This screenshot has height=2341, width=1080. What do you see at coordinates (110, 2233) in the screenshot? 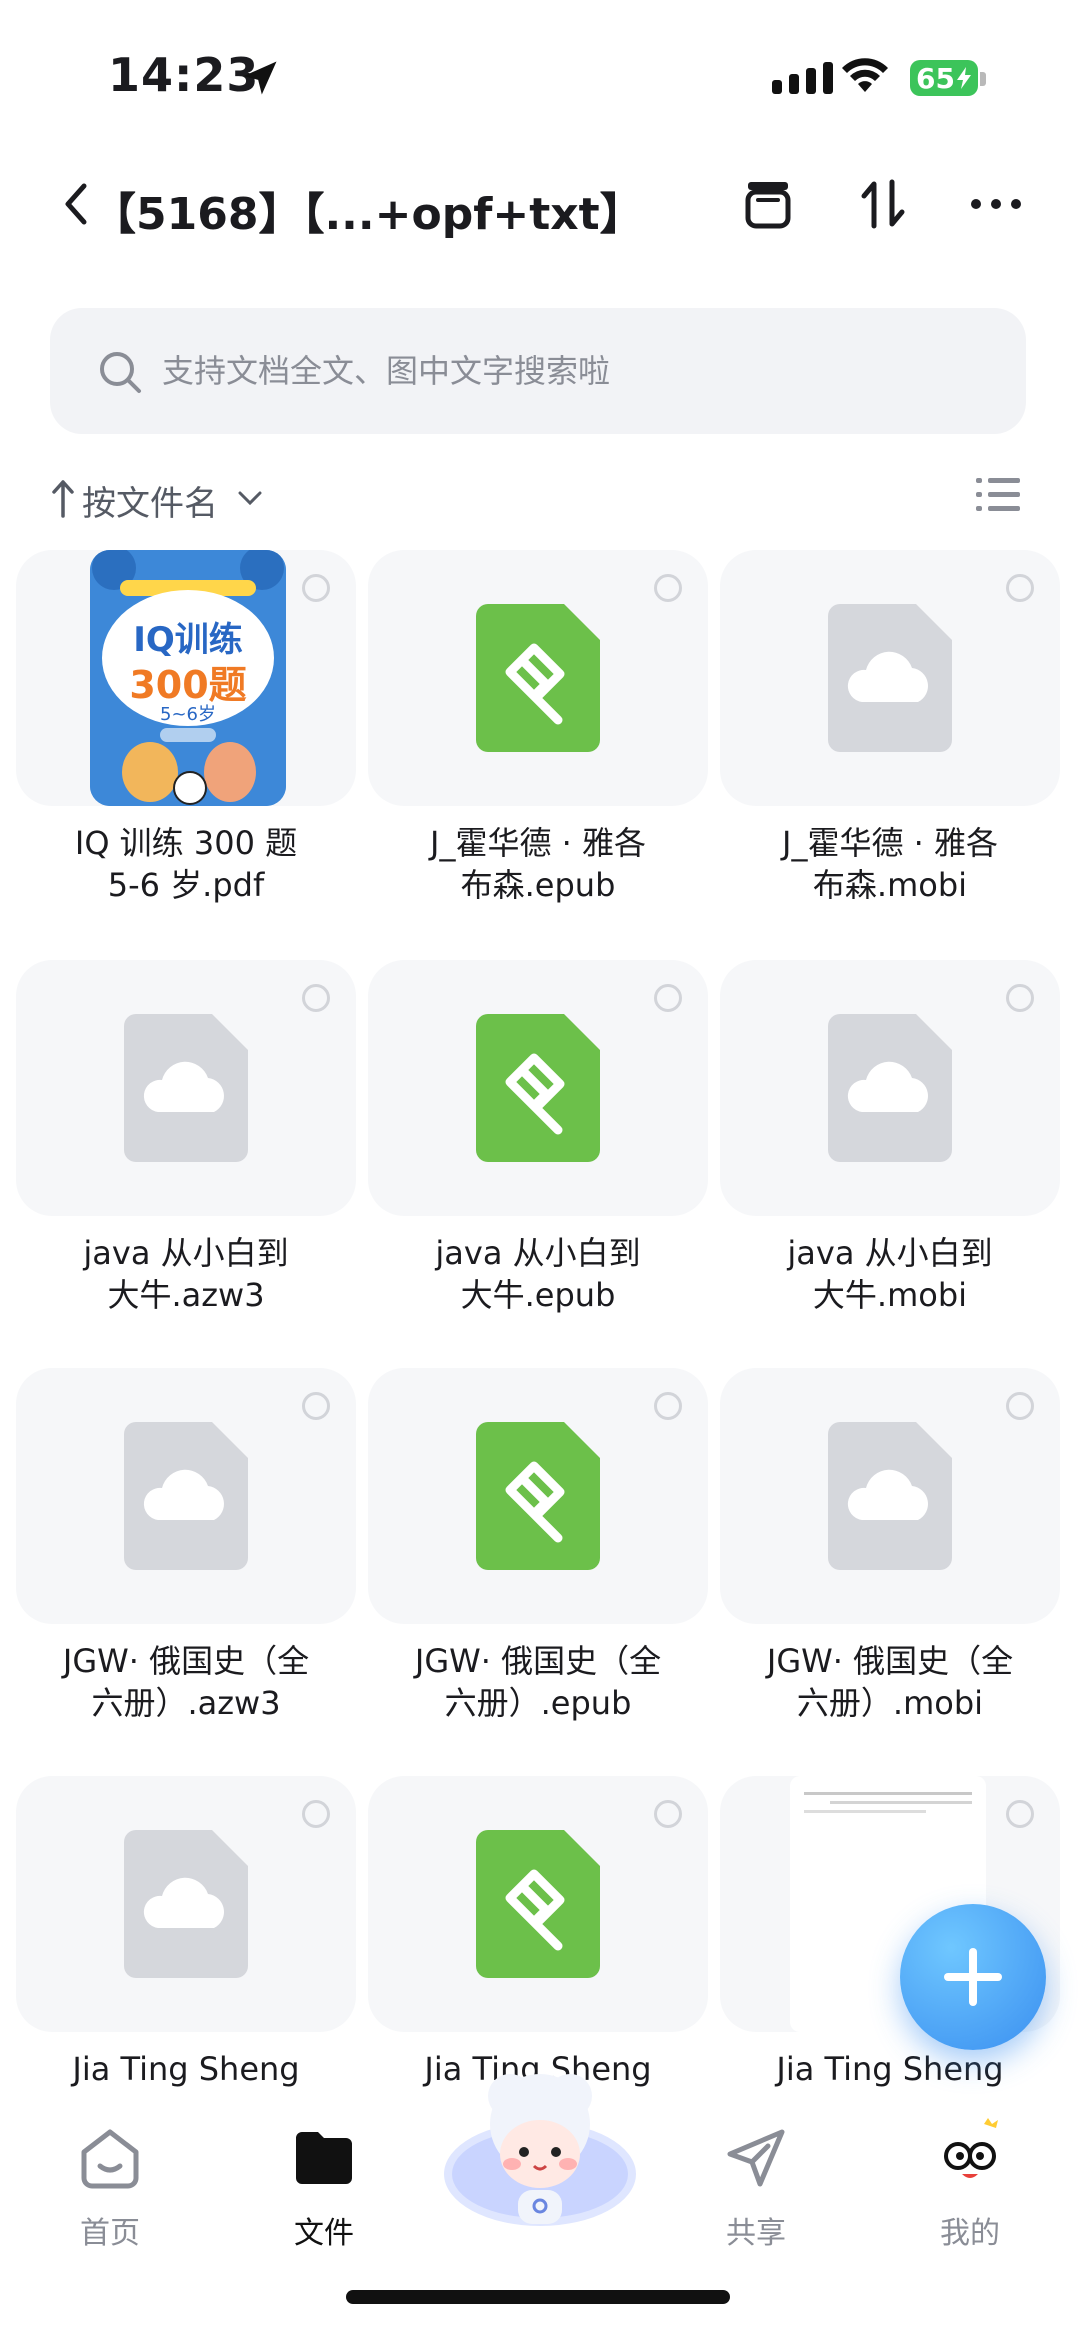
I see `tab-home-label: 首页` at bounding box center [110, 2233].